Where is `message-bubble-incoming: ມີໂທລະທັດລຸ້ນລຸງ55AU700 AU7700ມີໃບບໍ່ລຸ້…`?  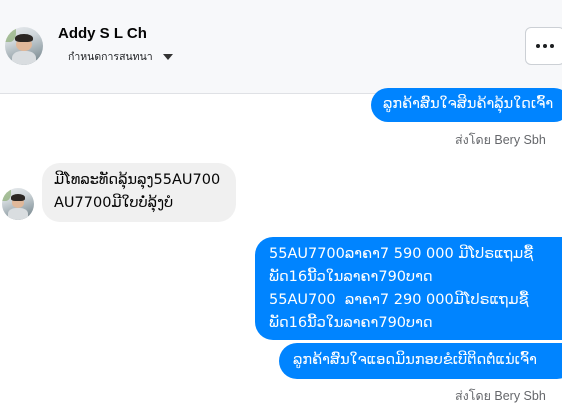
message-bubble-incoming: ມີໂທລະທັດລຸ້ນລຸງ55AU700 AU7700ມີໃບບໍ່ລຸ້… is located at coordinates (139, 192).